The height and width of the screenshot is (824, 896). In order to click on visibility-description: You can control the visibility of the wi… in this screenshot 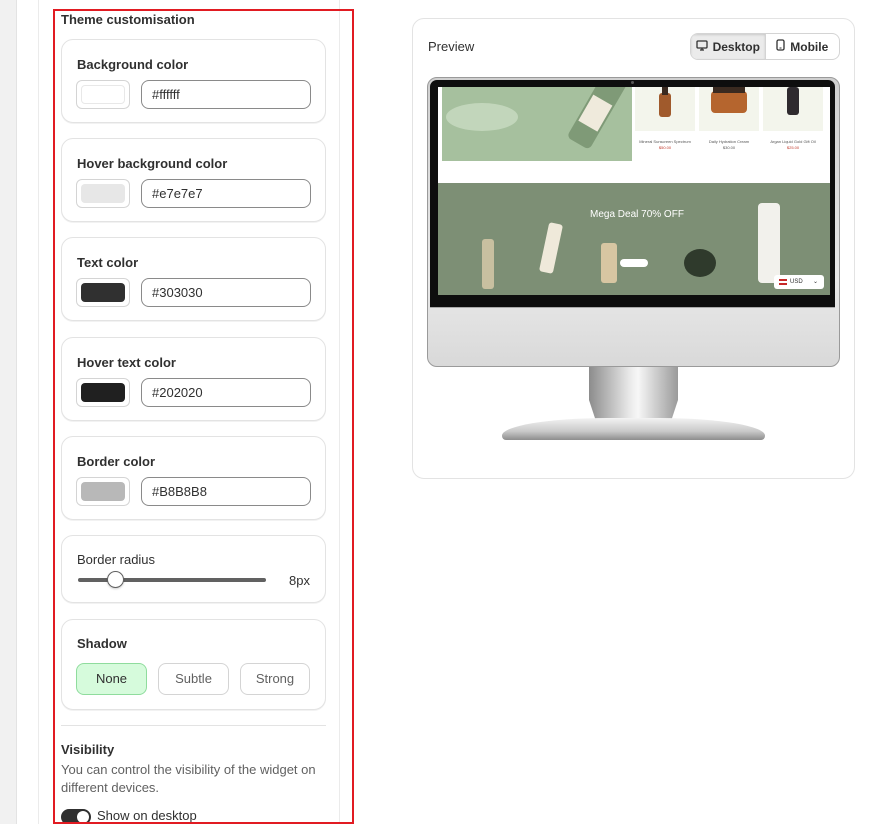, I will do `click(188, 778)`.